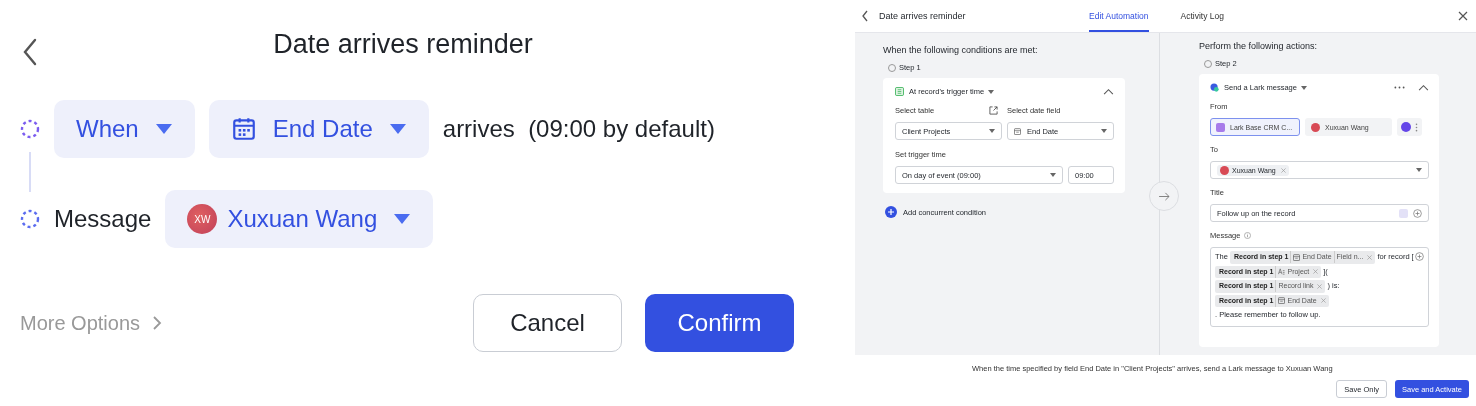 Image resolution: width=1476 pixels, height=406 pixels. I want to click on confirm-button: Confirm, so click(719, 323).